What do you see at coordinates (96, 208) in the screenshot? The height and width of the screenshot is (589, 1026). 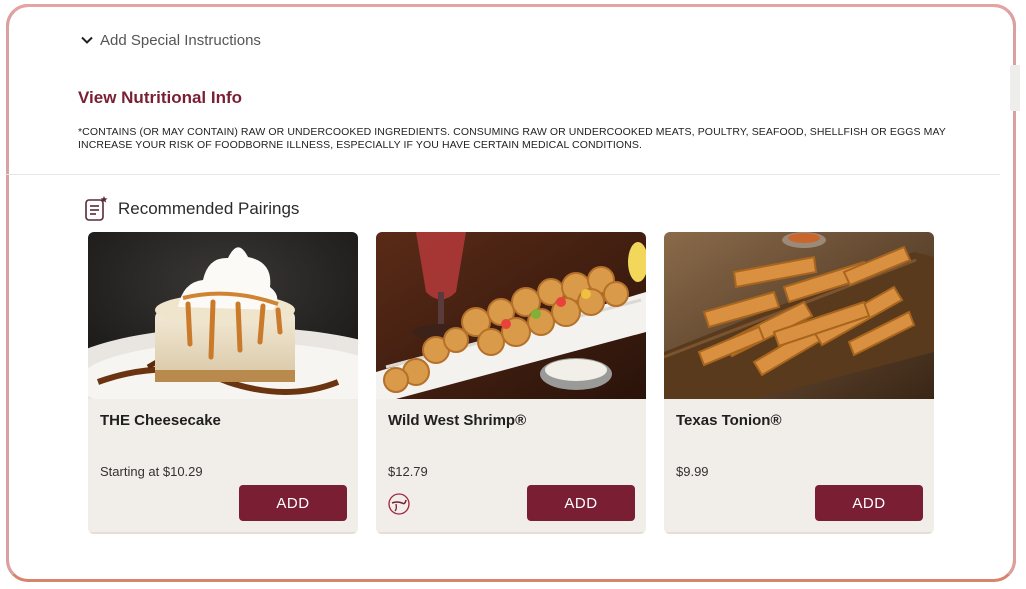 I see `menu-list-icon` at bounding box center [96, 208].